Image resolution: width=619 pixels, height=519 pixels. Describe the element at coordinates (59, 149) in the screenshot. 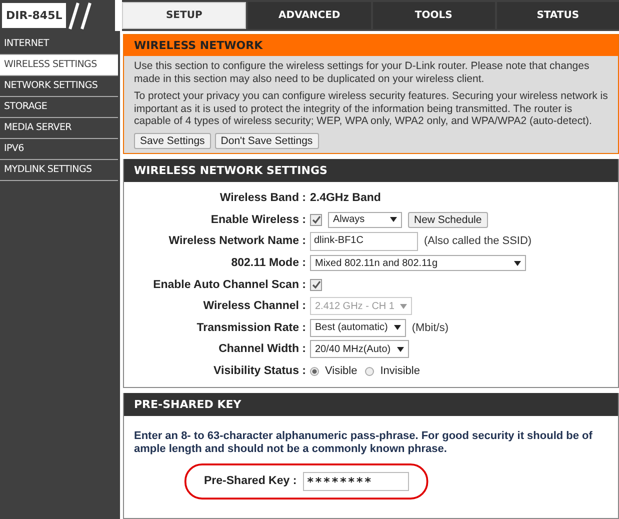

I see `sidebar-item: IPV6` at that location.